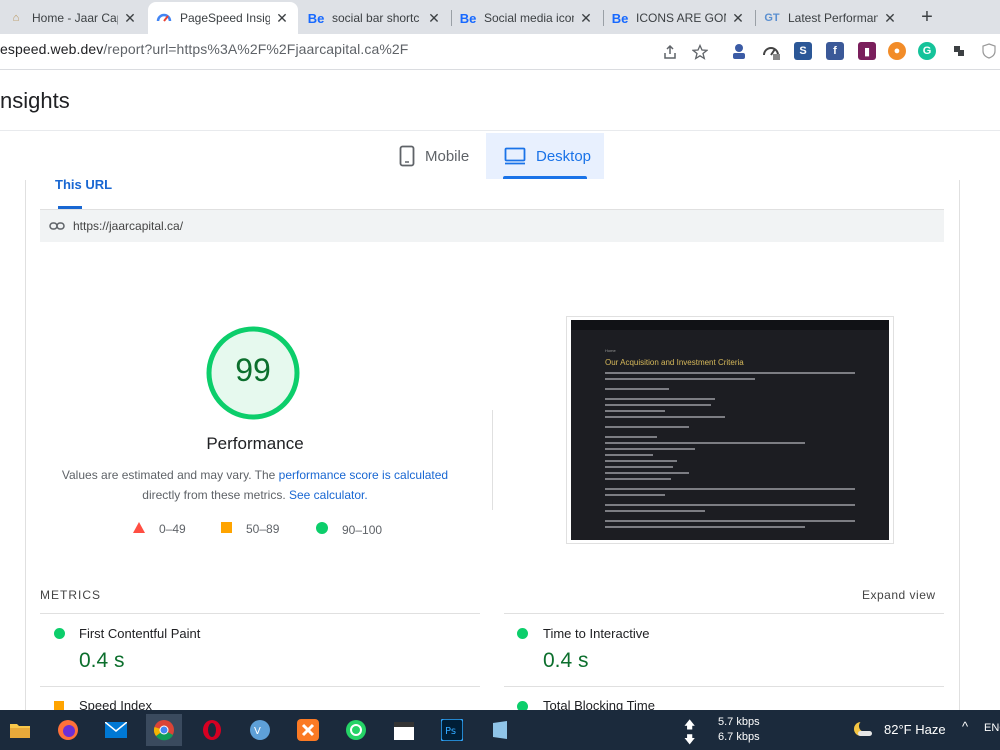  I want to click on svg-text: Ps, so click(450, 731).